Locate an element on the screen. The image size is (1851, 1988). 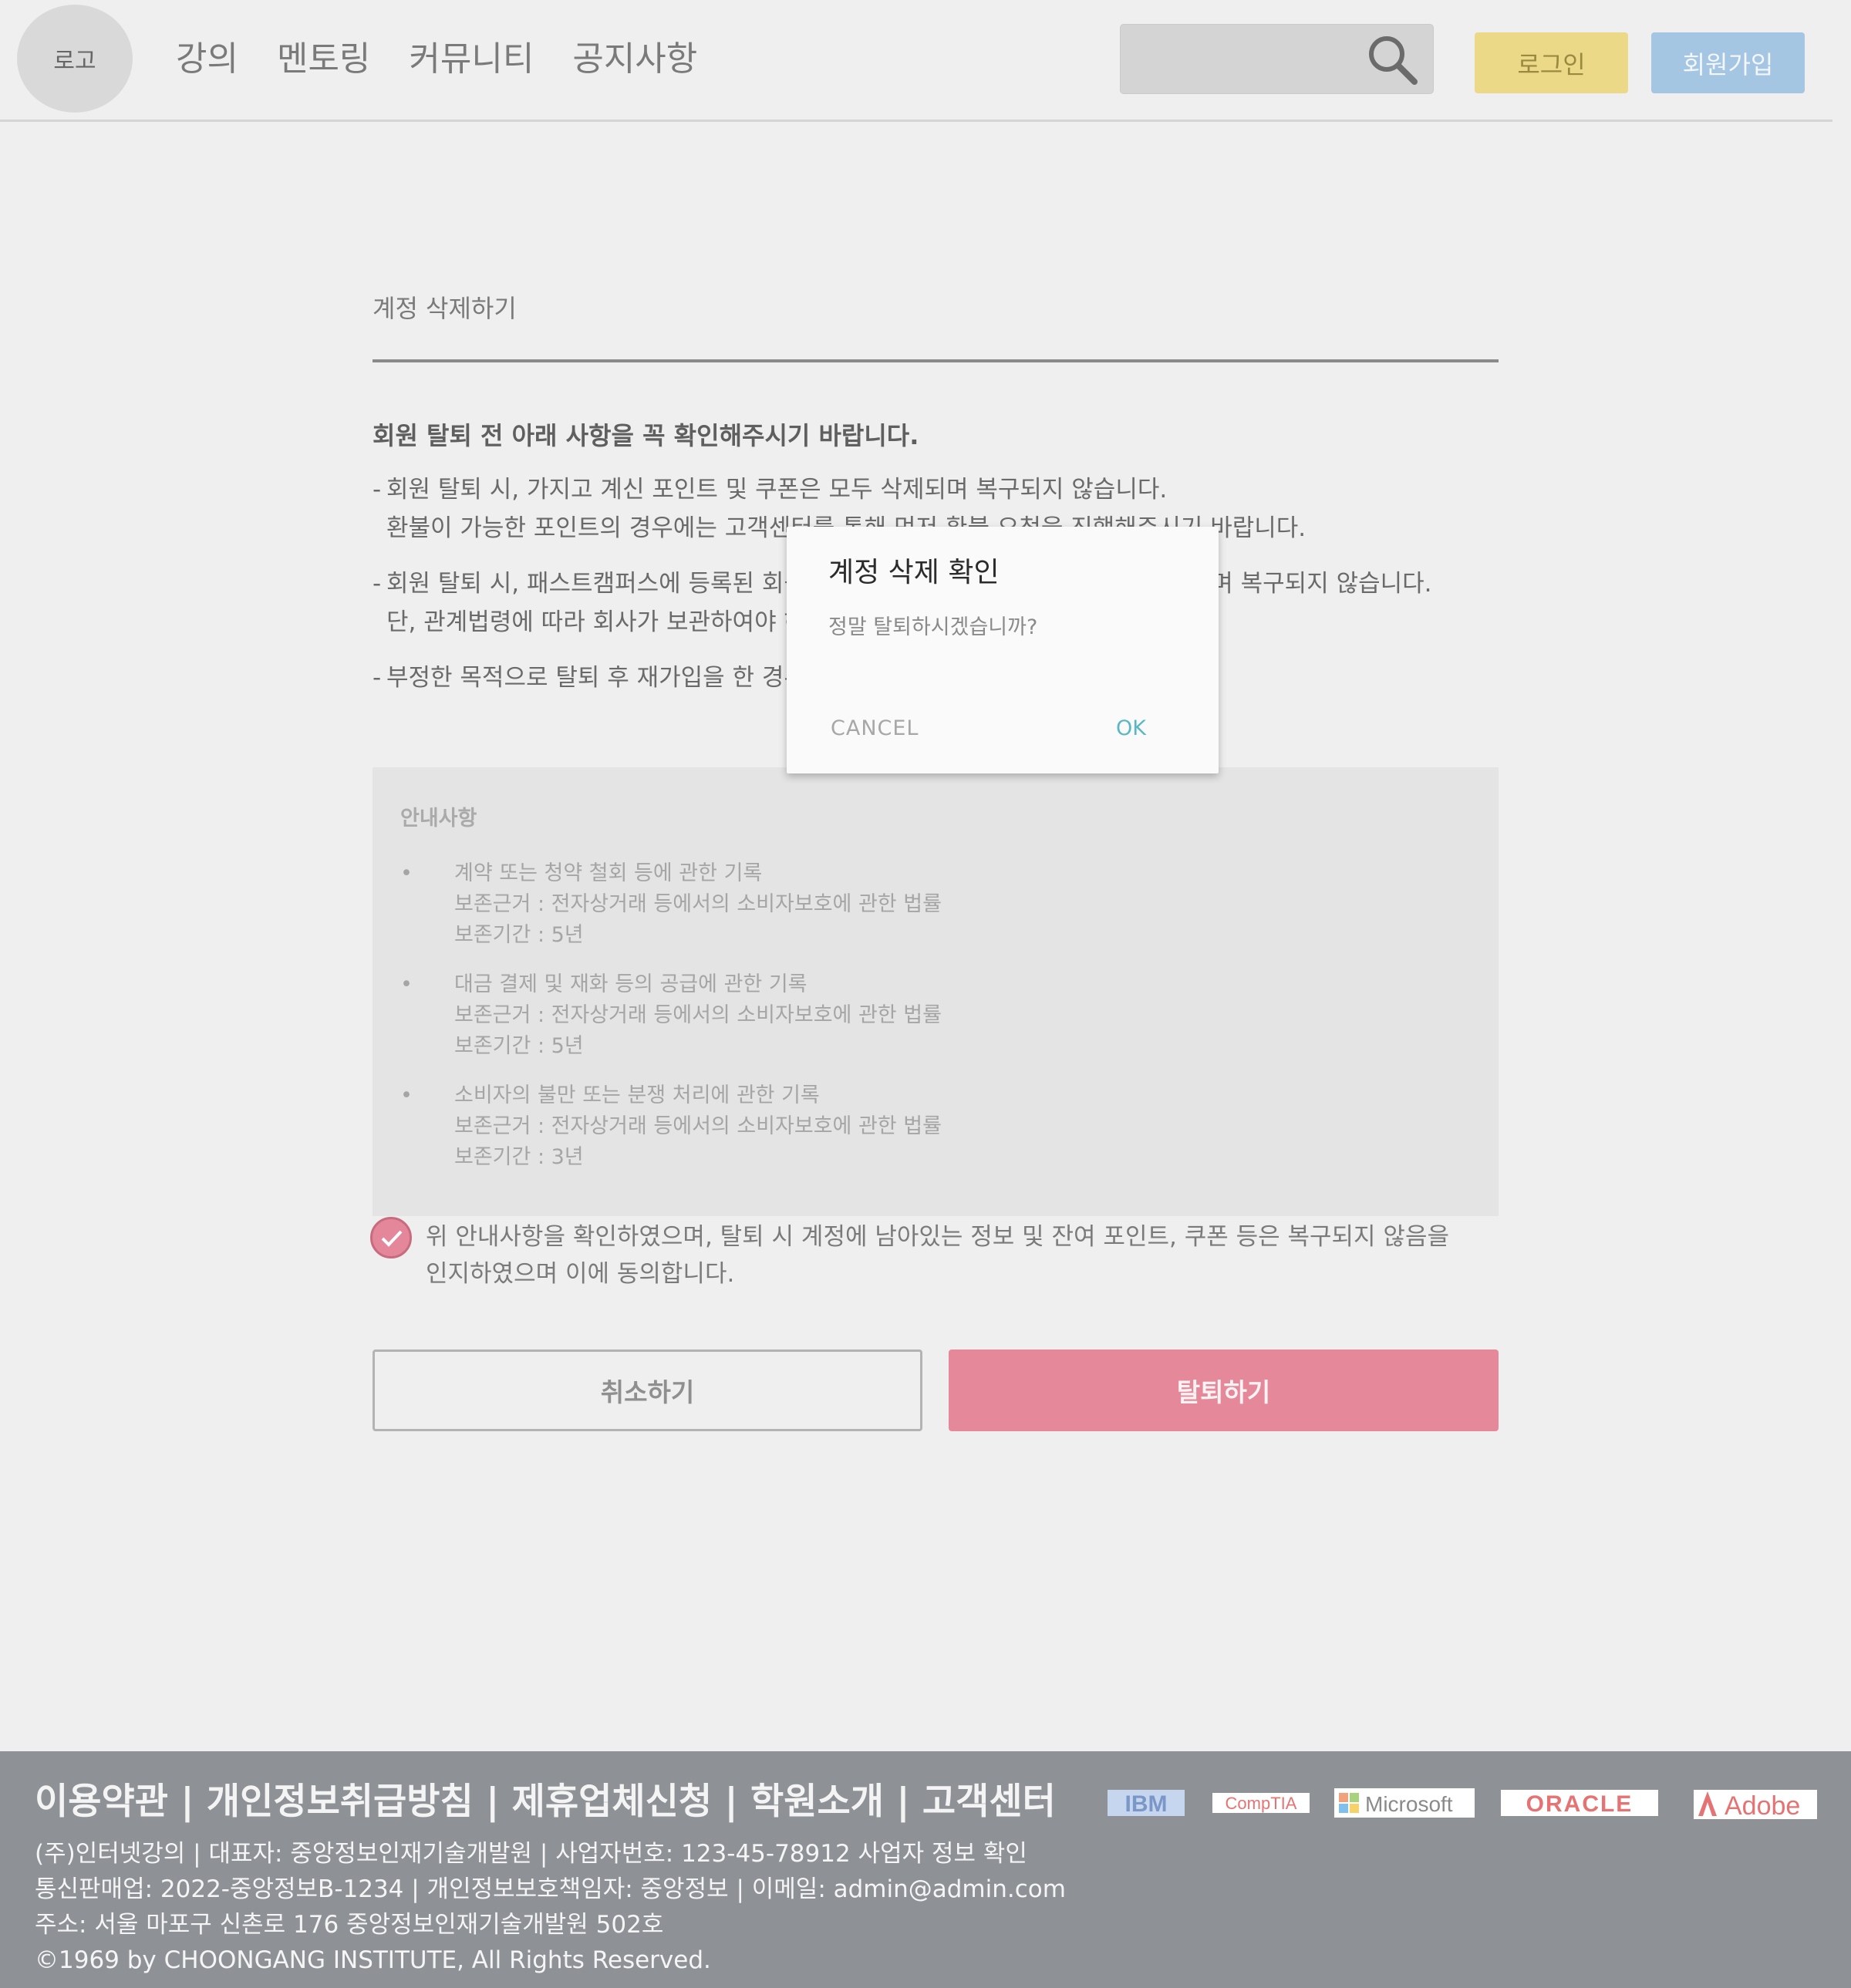
site-logo: 로고 is located at coordinates (75, 59).